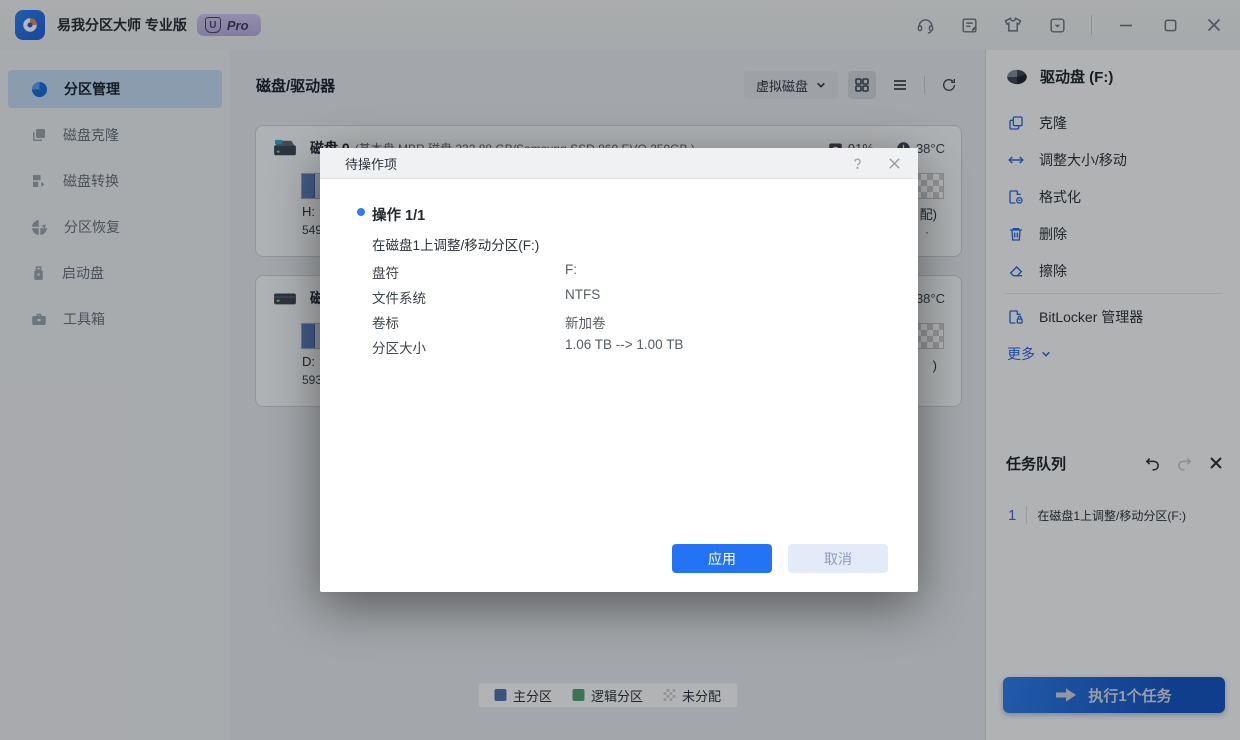 The height and width of the screenshot is (740, 1240). What do you see at coordinates (857, 163) in the screenshot?
I see `help-icon` at bounding box center [857, 163].